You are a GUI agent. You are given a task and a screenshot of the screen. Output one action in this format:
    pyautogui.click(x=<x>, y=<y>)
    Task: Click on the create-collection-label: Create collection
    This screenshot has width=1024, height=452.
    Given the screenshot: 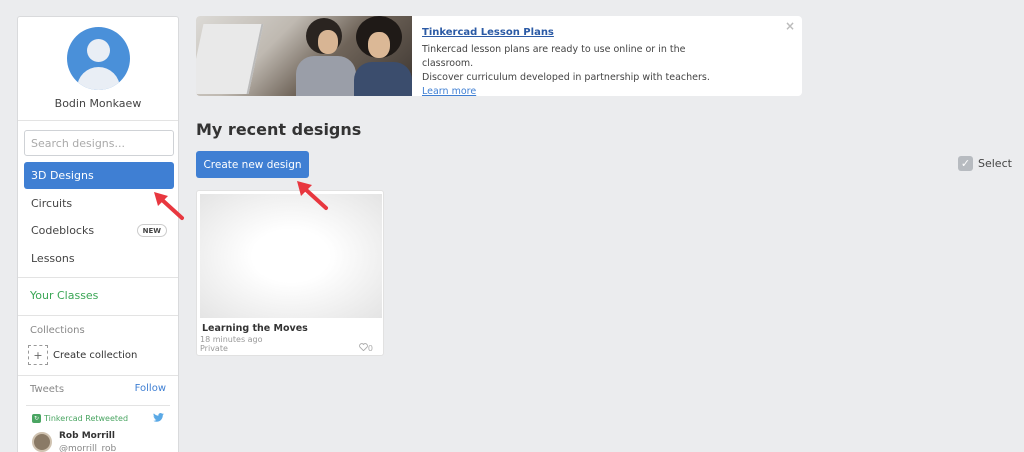 What is the action you would take?
    pyautogui.click(x=95, y=355)
    